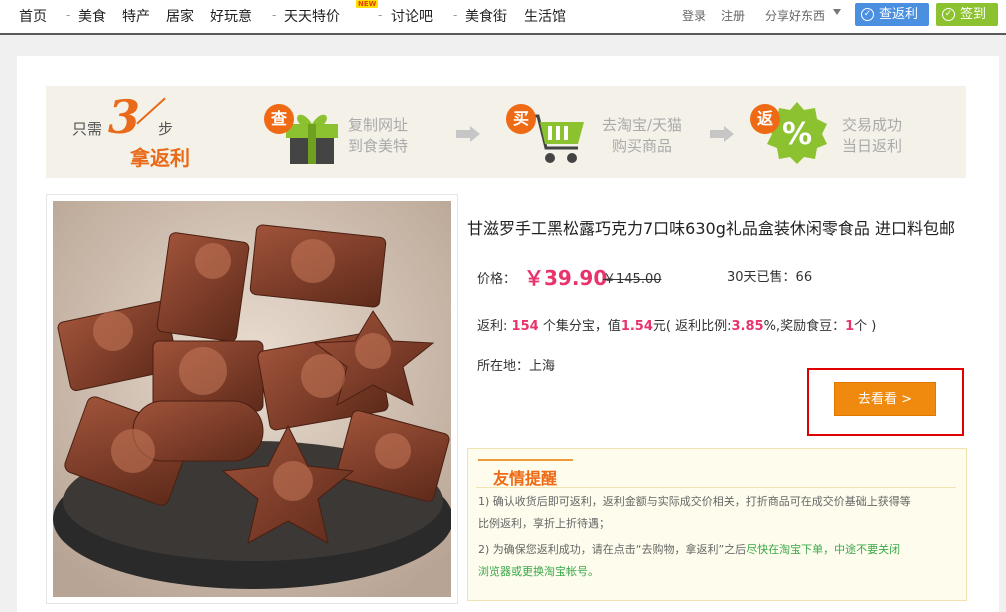 The height and width of the screenshot is (612, 1006). I want to click on price-label: 价格：, so click(497, 279).